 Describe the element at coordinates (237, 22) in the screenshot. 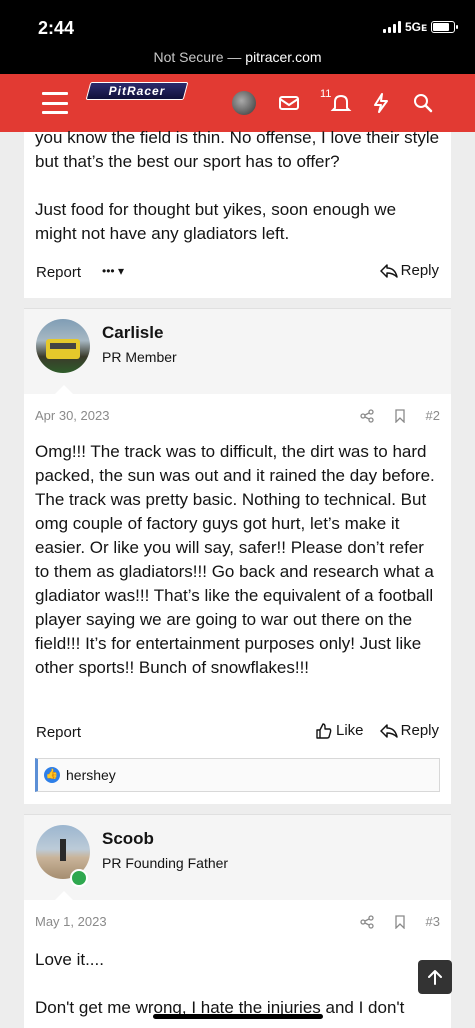

I see `status-bar: 2:44 5Gᴇ` at that location.